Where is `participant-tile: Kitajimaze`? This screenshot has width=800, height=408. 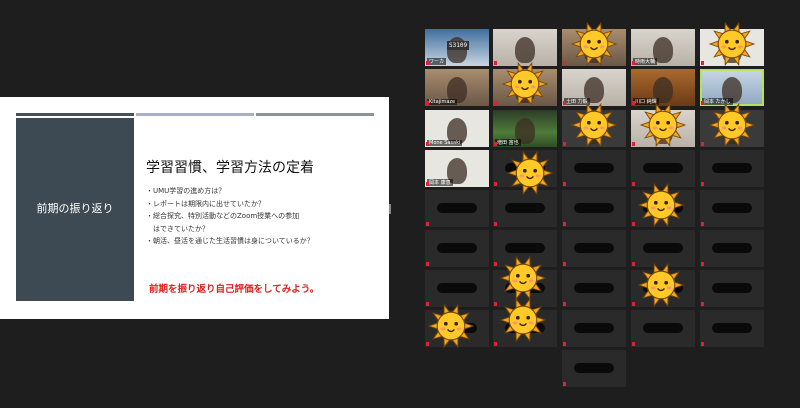
participant-tile: Kitajimaze is located at coordinates (457, 87).